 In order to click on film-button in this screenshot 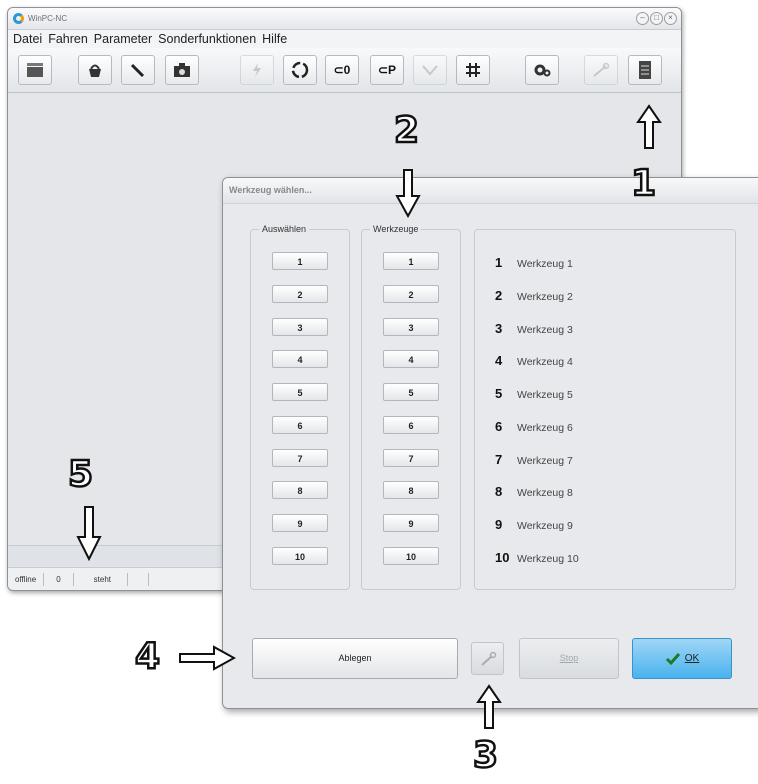, I will do `click(35, 70)`.